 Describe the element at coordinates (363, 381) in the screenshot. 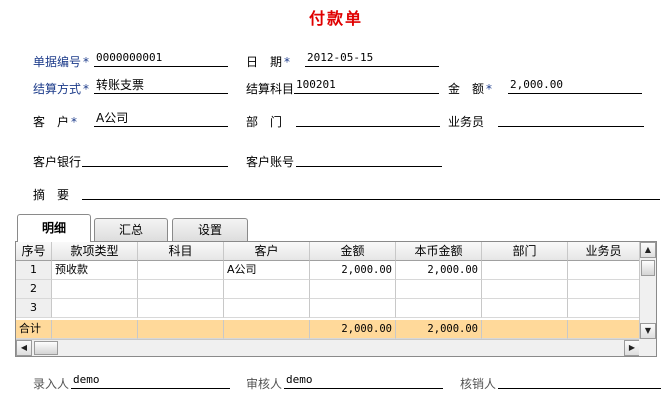

I see `reviewer-field: demo` at that location.